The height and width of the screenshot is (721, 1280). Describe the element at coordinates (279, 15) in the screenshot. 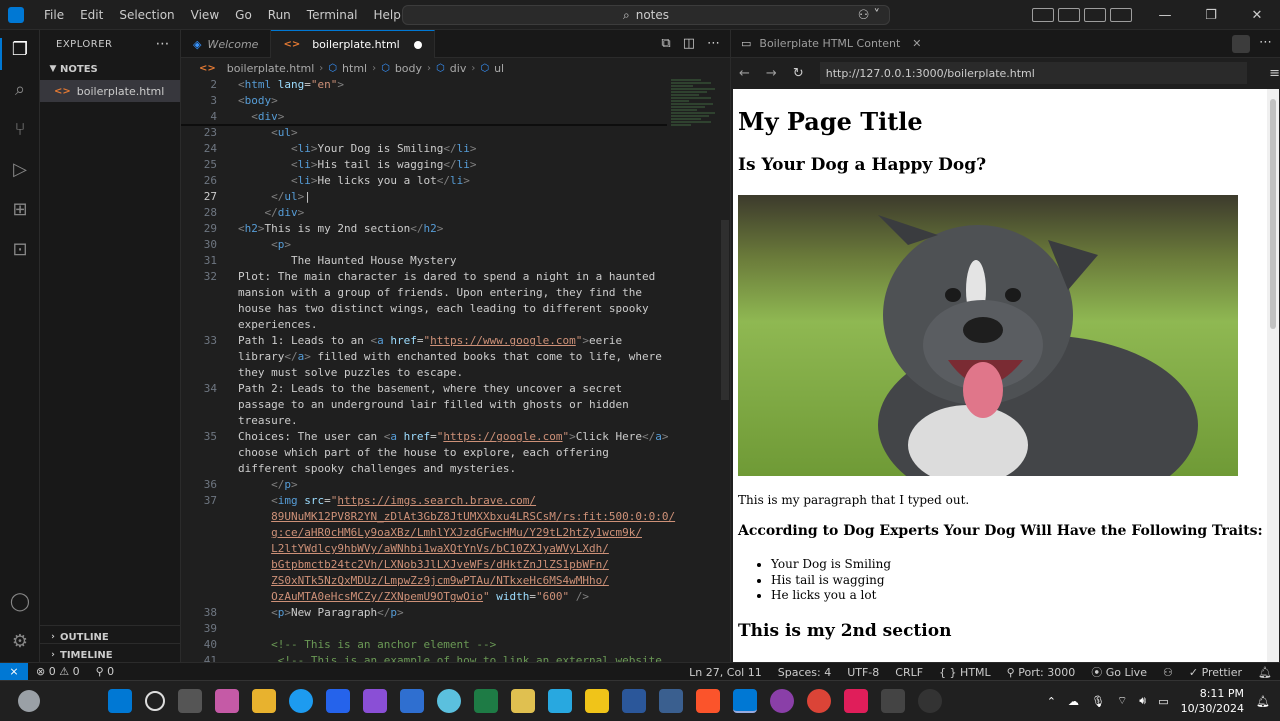

I see `menu-run: Run` at that location.